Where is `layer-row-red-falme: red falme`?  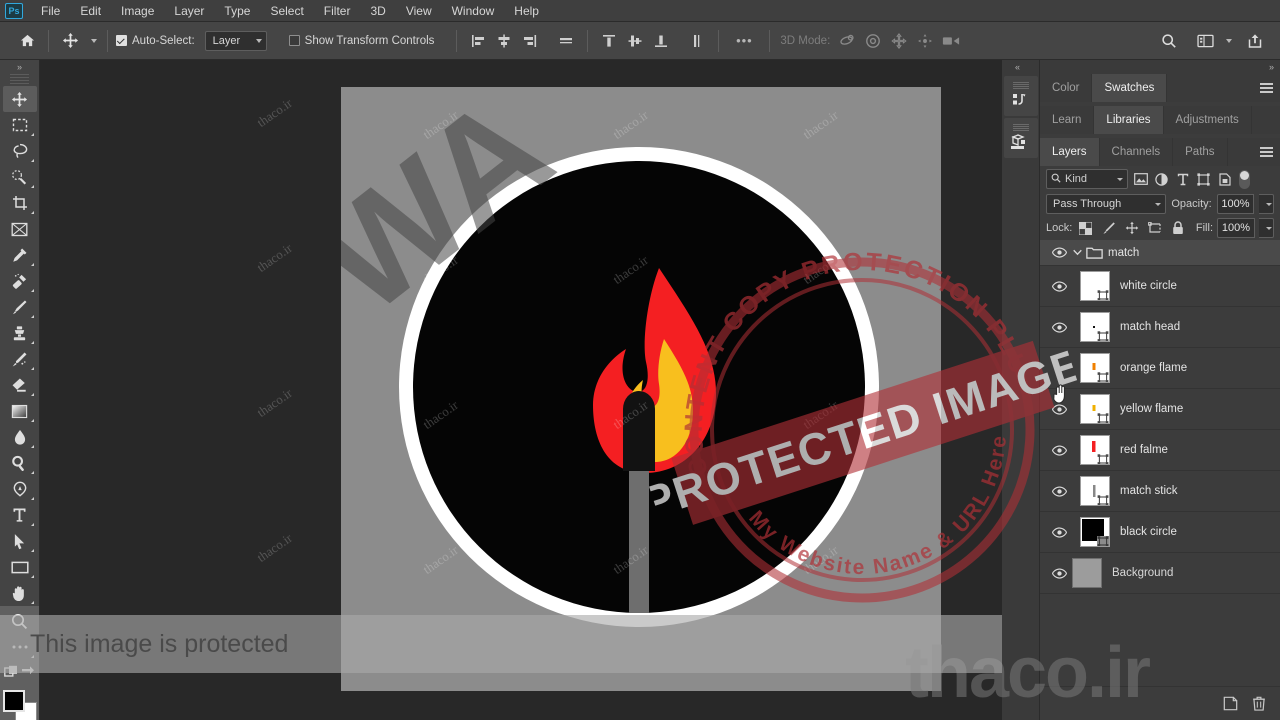 layer-row-red-falme: red falme is located at coordinates (1160, 450).